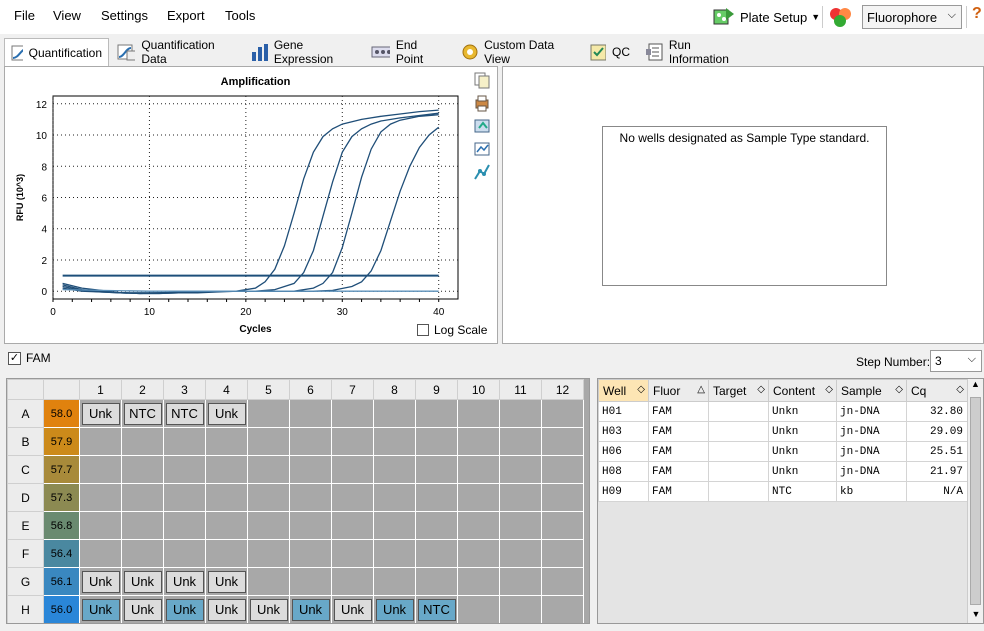  Describe the element at coordinates (25, 553) in the screenshot. I see `plate-row-header: F` at that location.